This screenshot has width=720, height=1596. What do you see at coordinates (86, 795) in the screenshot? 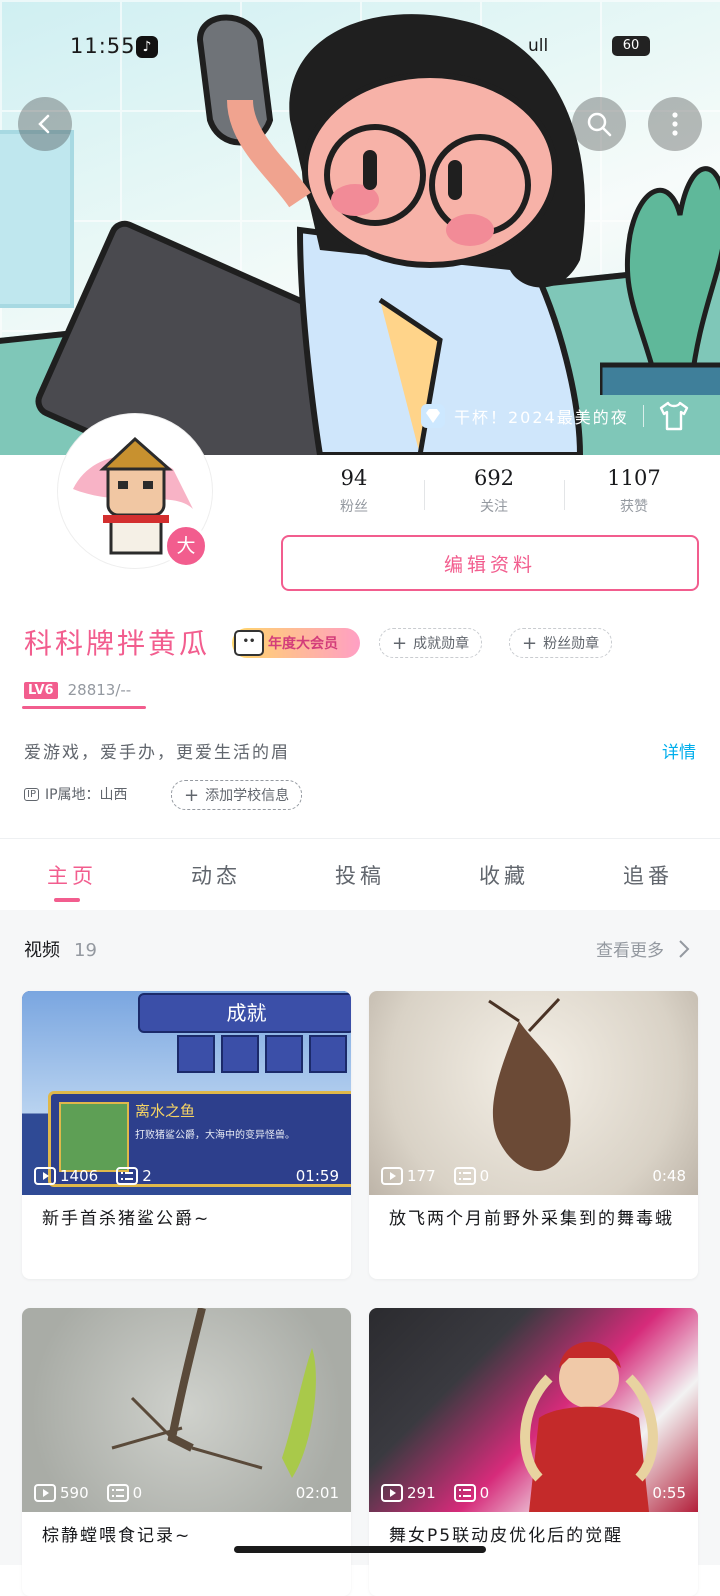
I see `ip-location-text: IP属地：山西` at bounding box center [86, 795].